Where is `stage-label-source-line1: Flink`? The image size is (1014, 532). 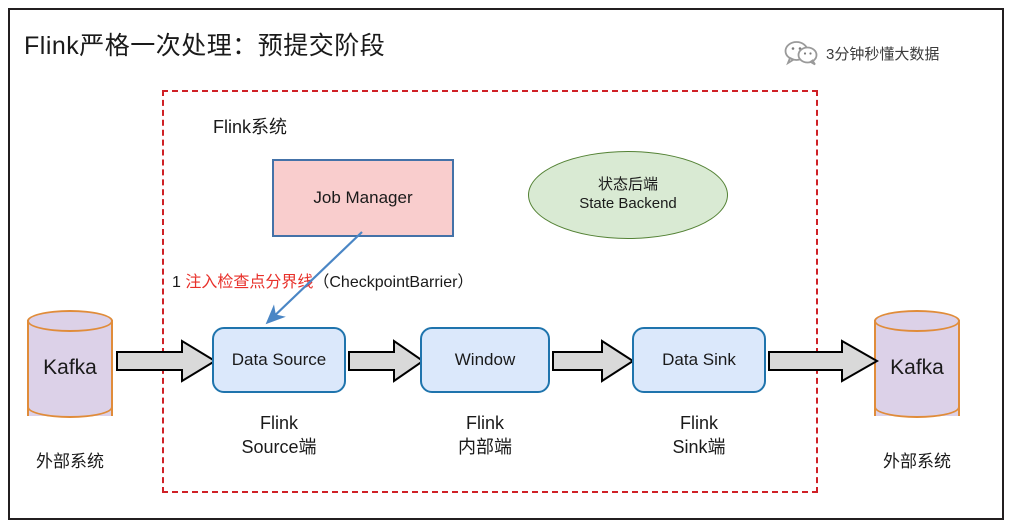
stage-label-source-line1: Flink is located at coordinates (278, 423).